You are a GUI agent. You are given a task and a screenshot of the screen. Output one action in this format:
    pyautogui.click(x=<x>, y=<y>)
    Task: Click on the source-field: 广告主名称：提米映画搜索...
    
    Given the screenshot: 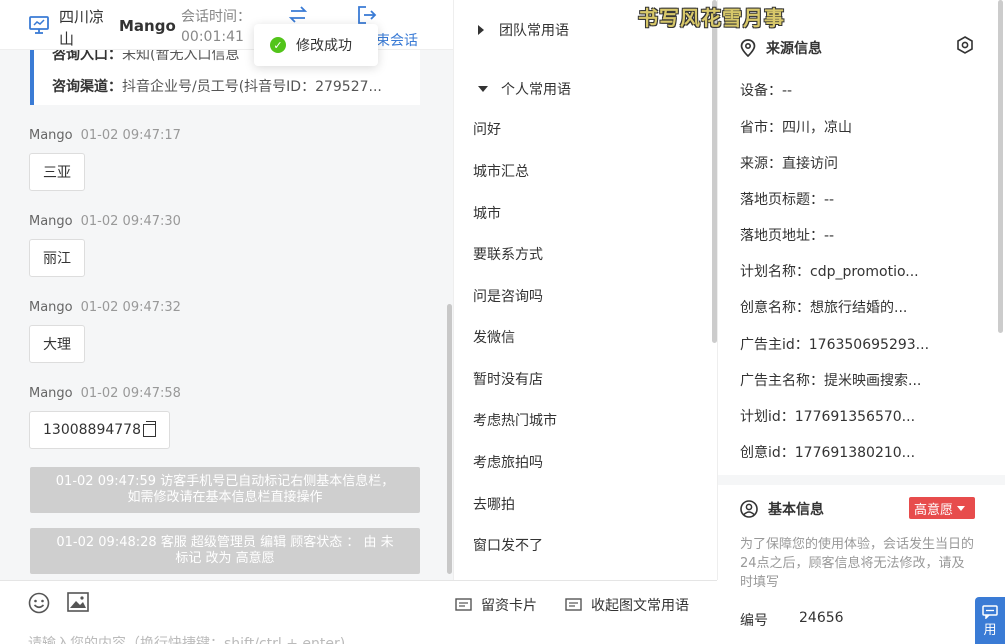 What is the action you would take?
    pyautogui.click(x=831, y=381)
    